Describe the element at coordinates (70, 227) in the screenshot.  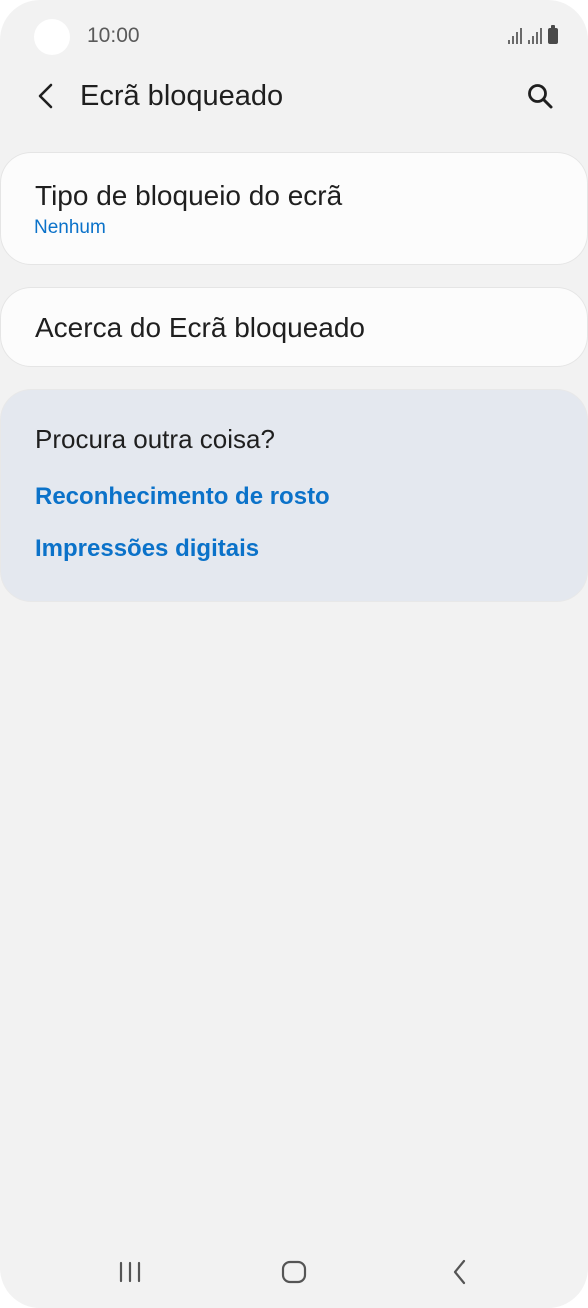
I see `lock-type-value: Nenhum` at that location.